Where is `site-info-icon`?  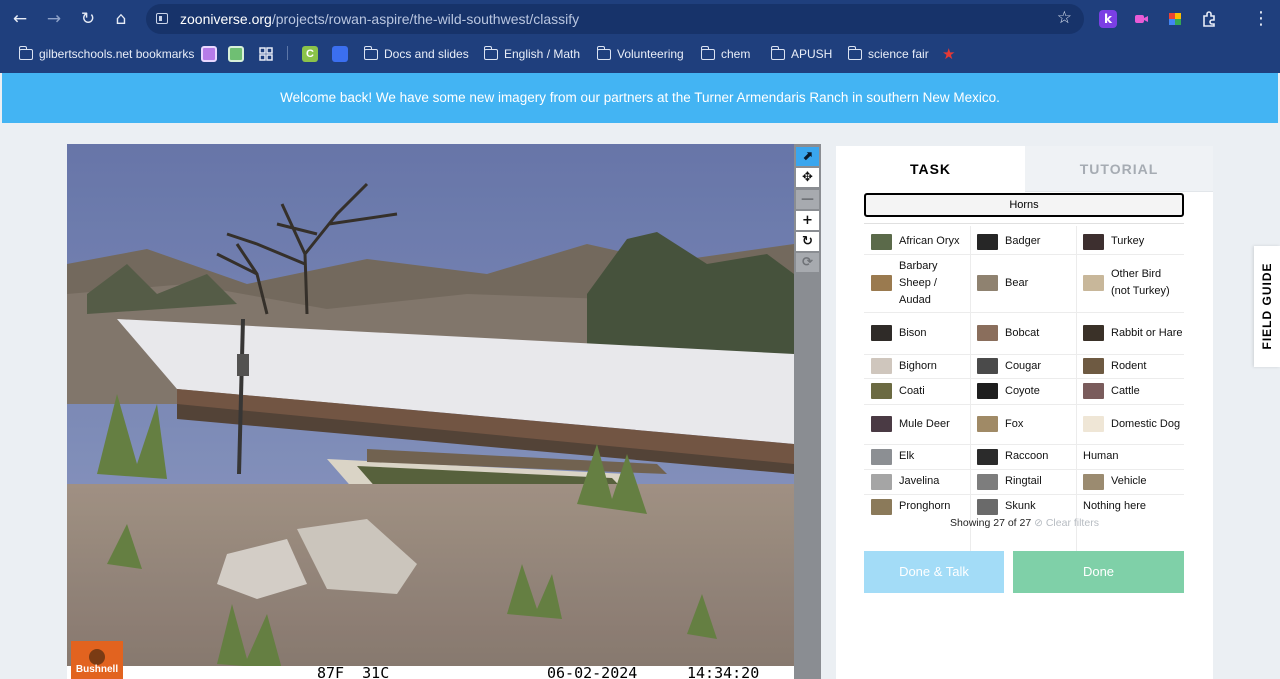 site-info-icon is located at coordinates (162, 18).